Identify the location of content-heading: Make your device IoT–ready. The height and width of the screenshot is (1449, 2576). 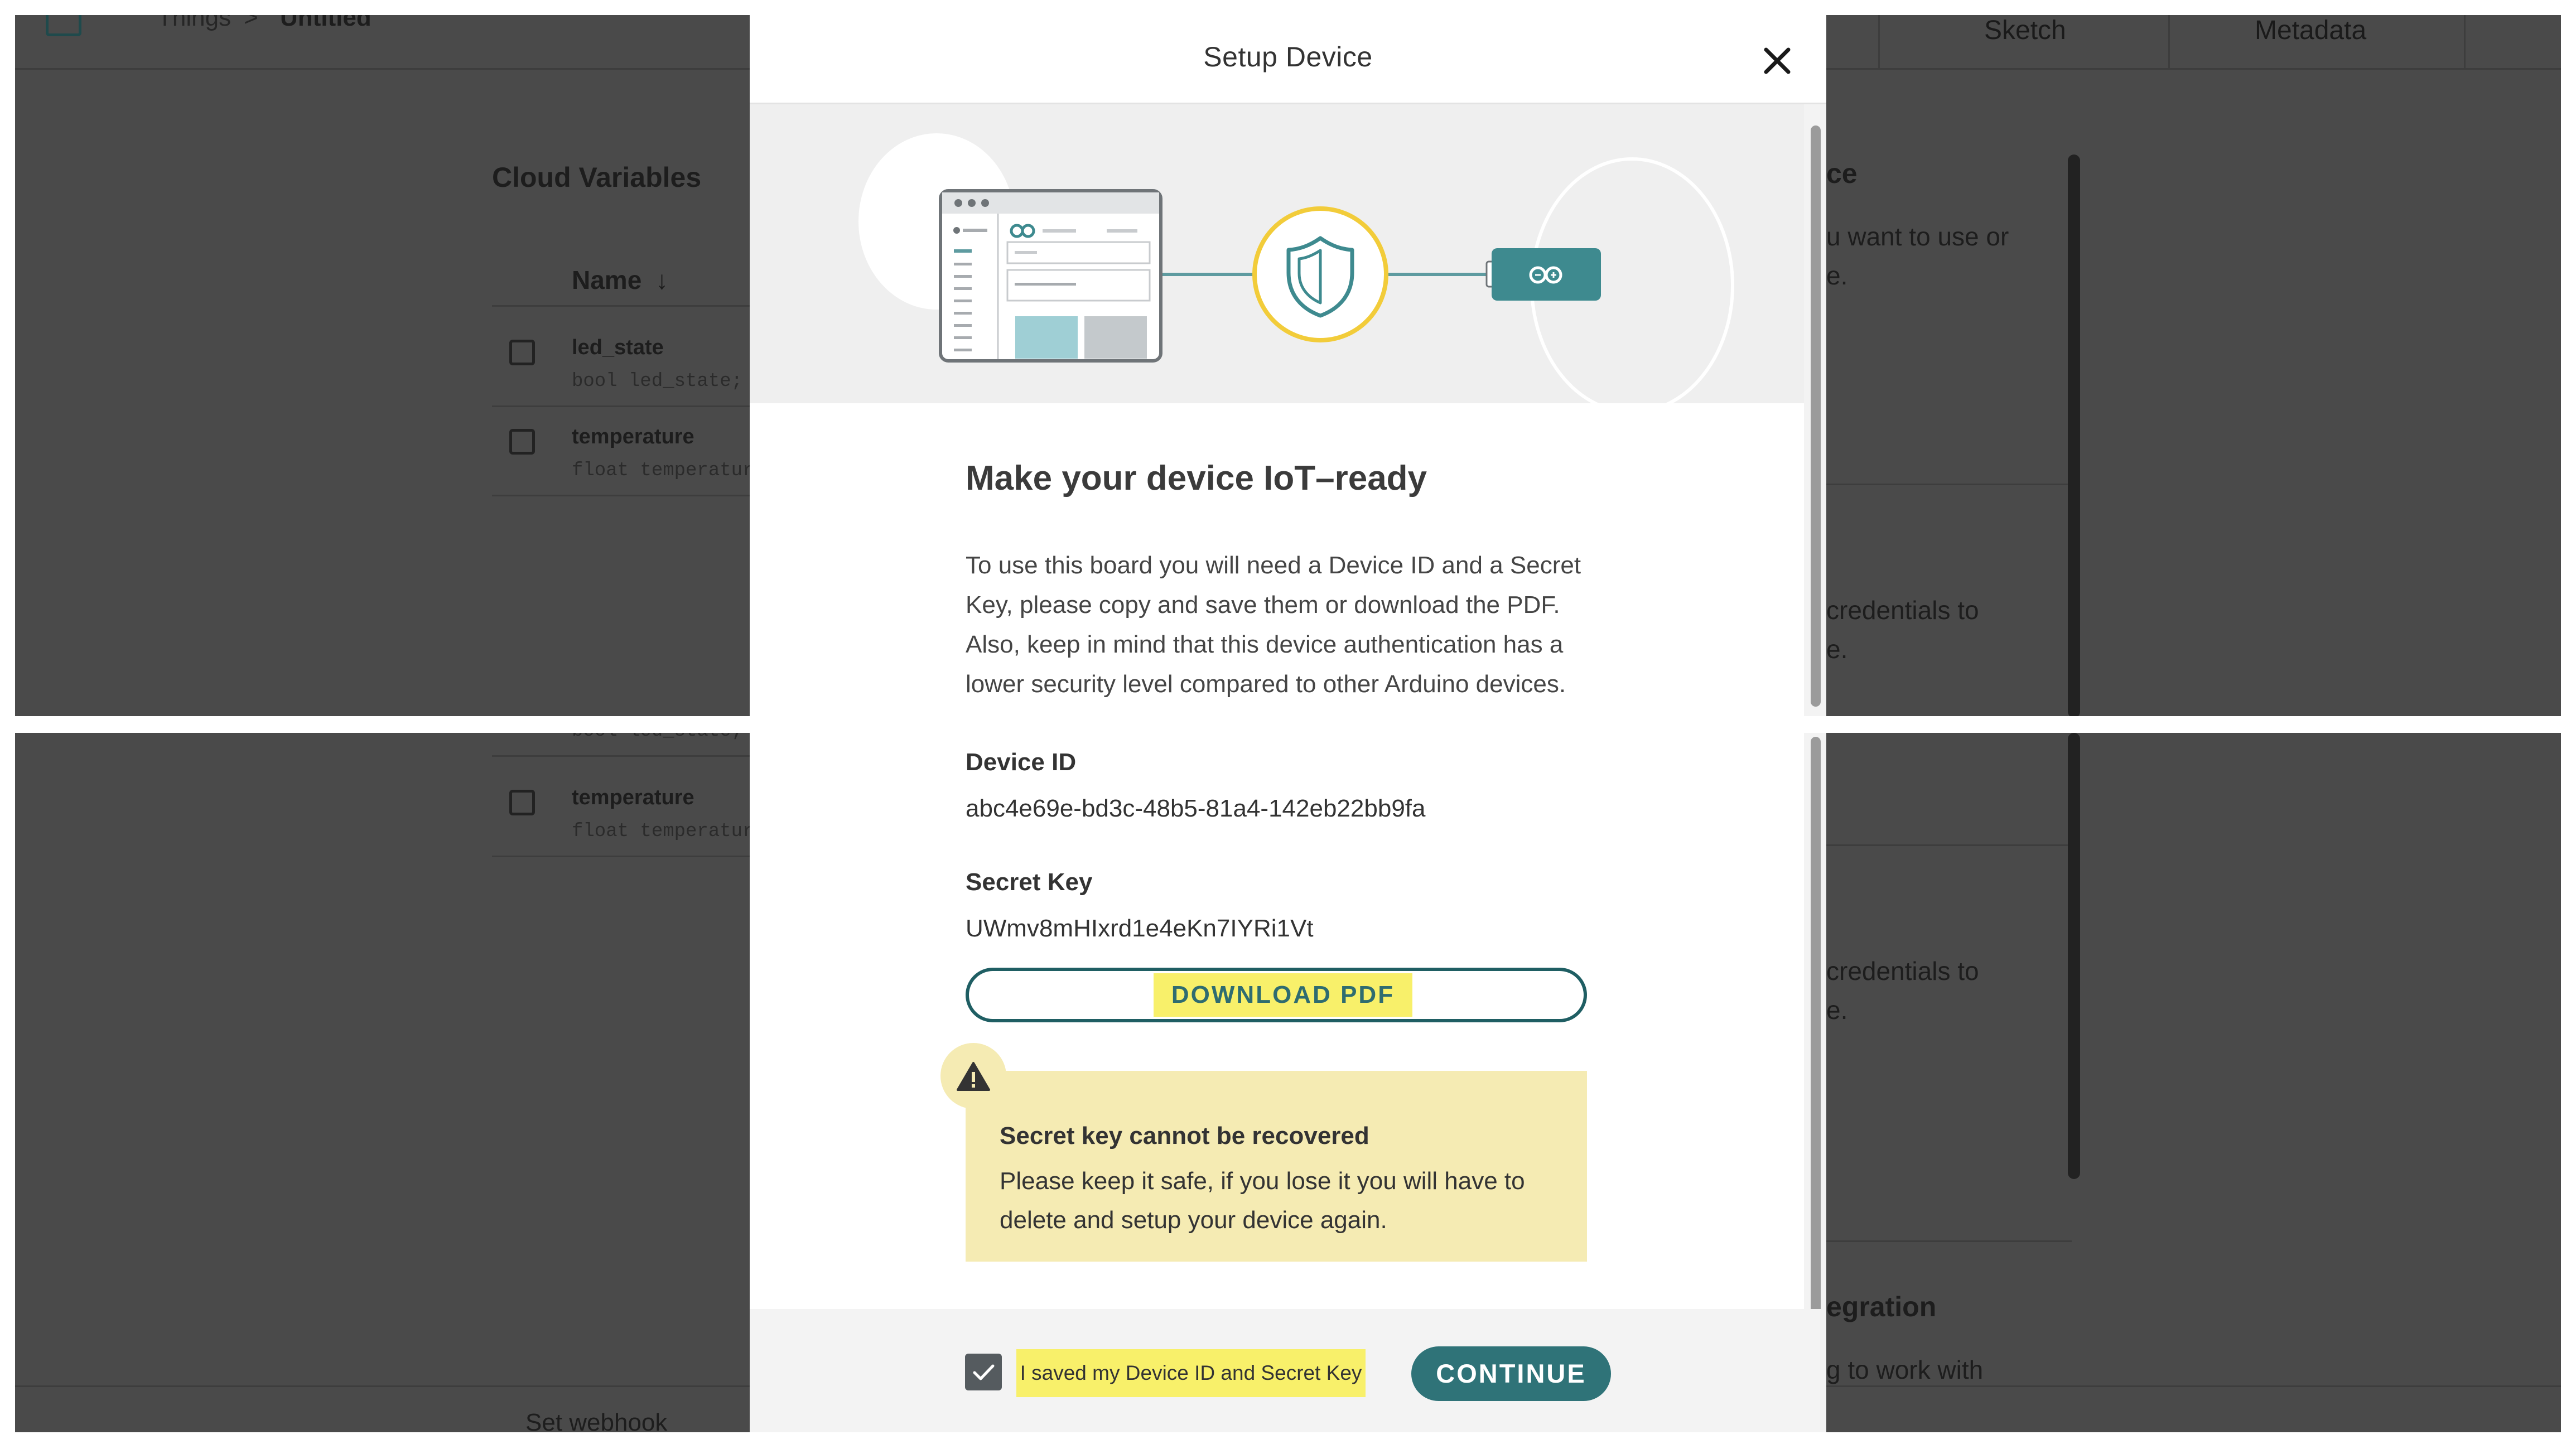
(1196, 478).